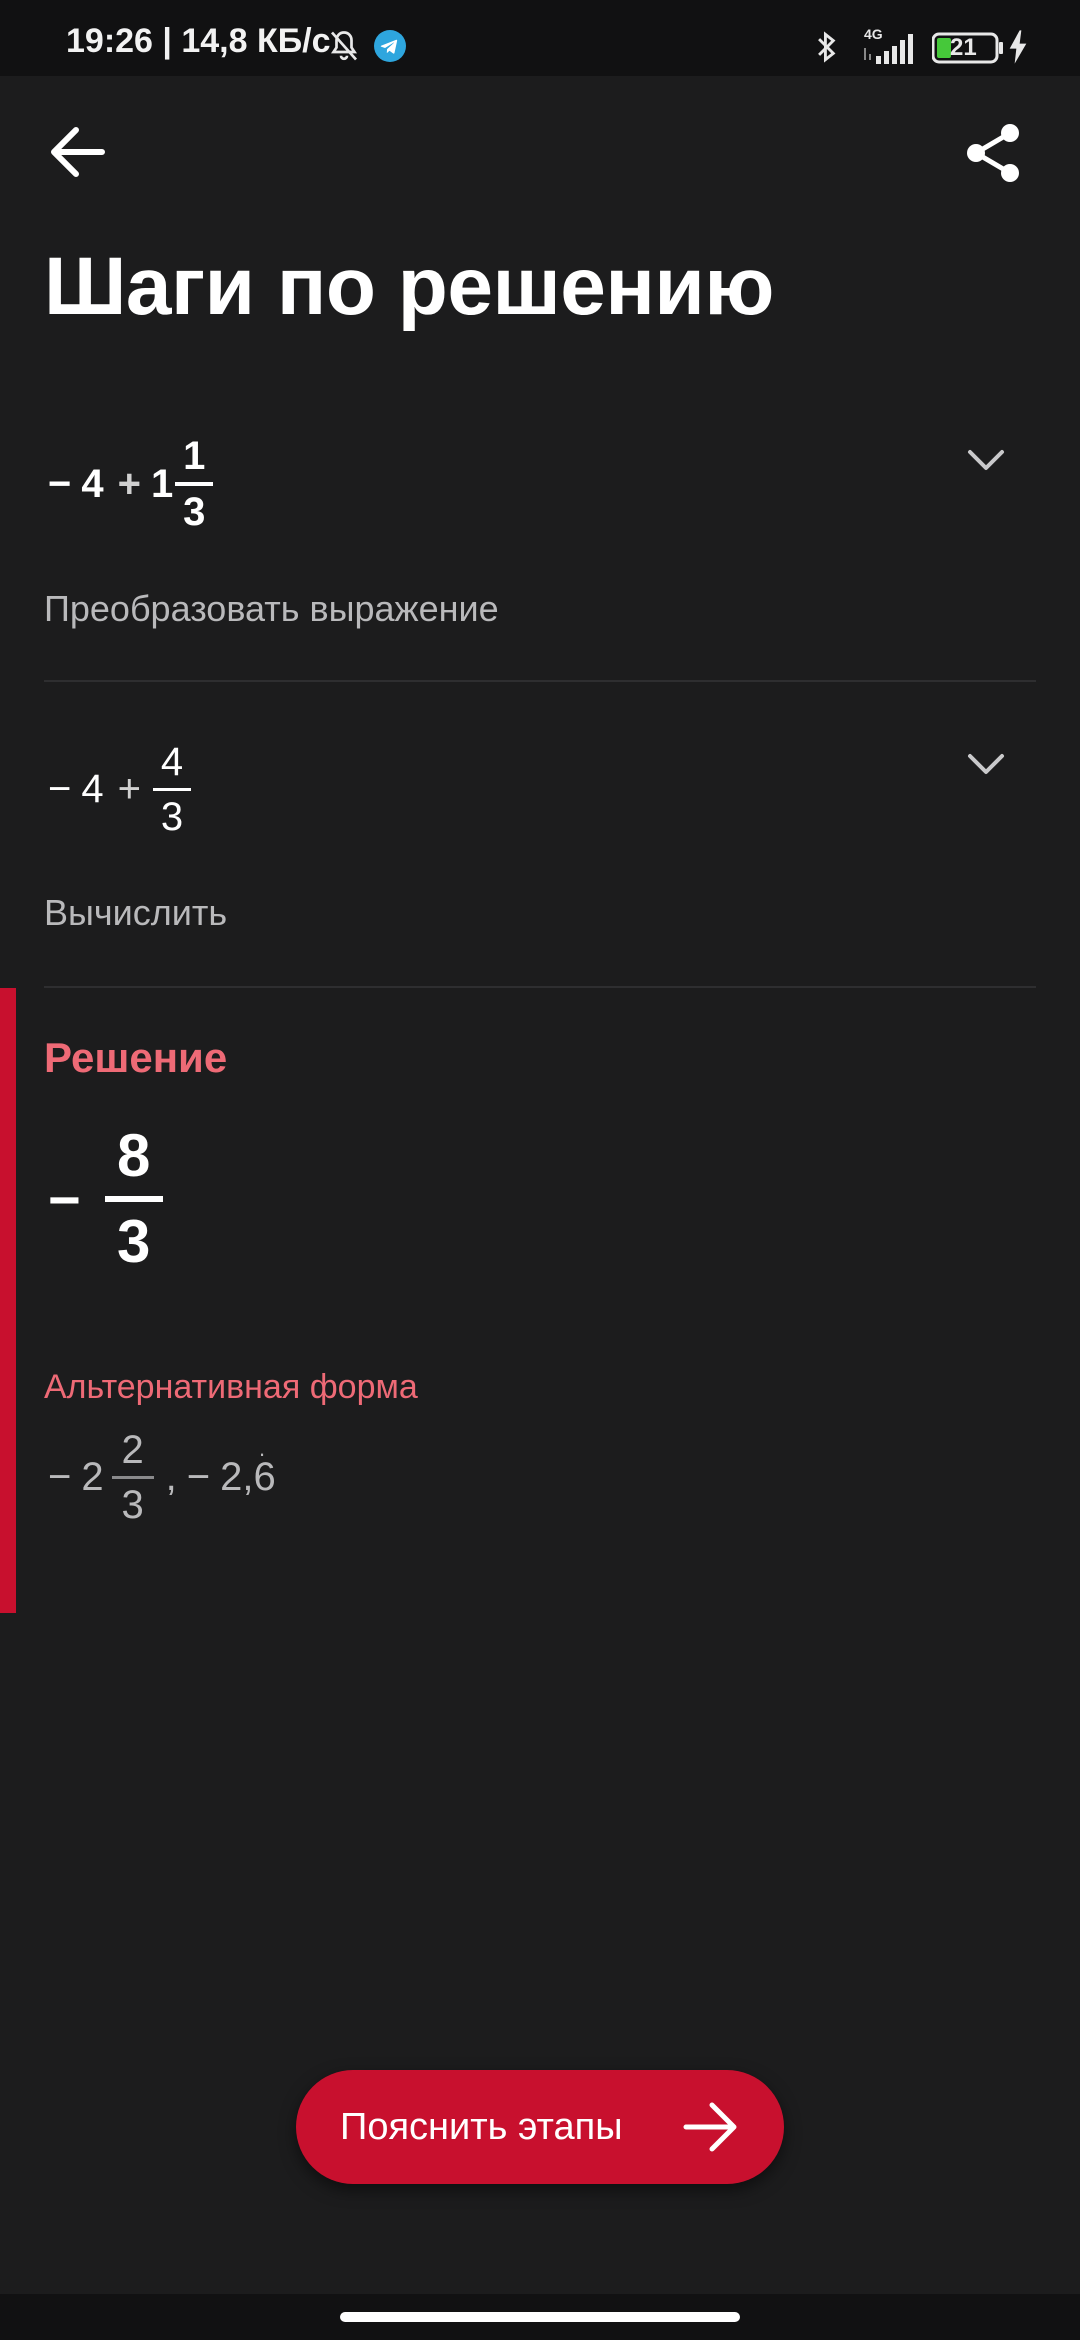 Image resolution: width=1080 pixels, height=2340 pixels. Describe the element at coordinates (198, 41) in the screenshot. I see `status-time-speed: 19:26 | 14,8 КБ/с` at that location.